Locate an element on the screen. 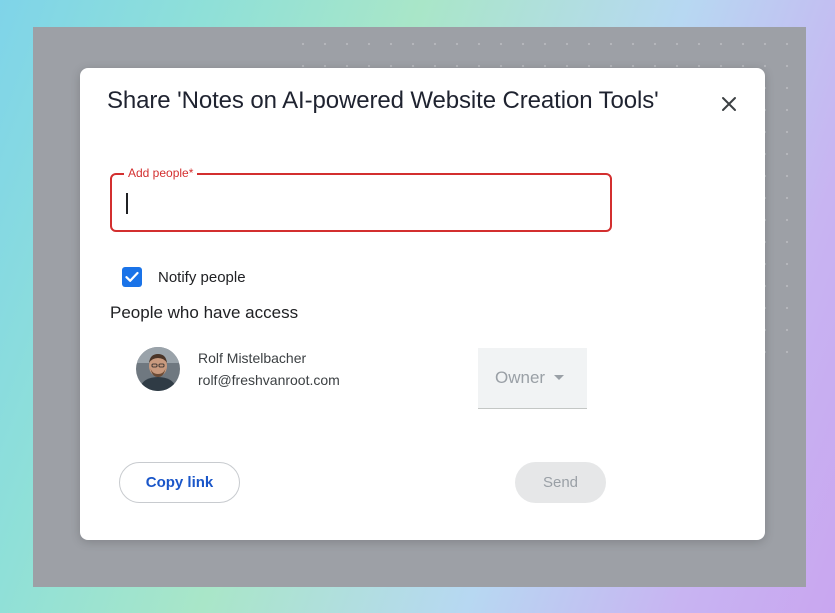  checkmark-icon is located at coordinates (132, 276).